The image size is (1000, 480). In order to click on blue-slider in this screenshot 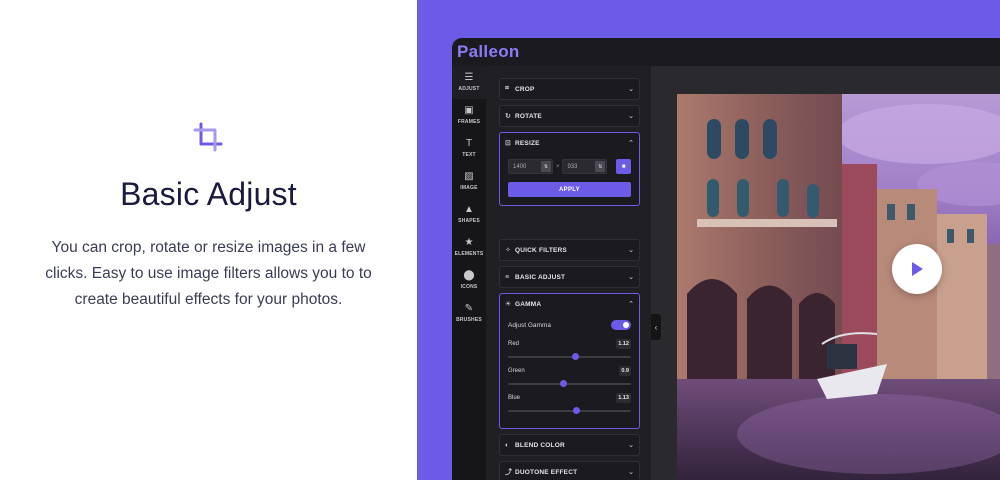, I will do `click(569, 410)`.